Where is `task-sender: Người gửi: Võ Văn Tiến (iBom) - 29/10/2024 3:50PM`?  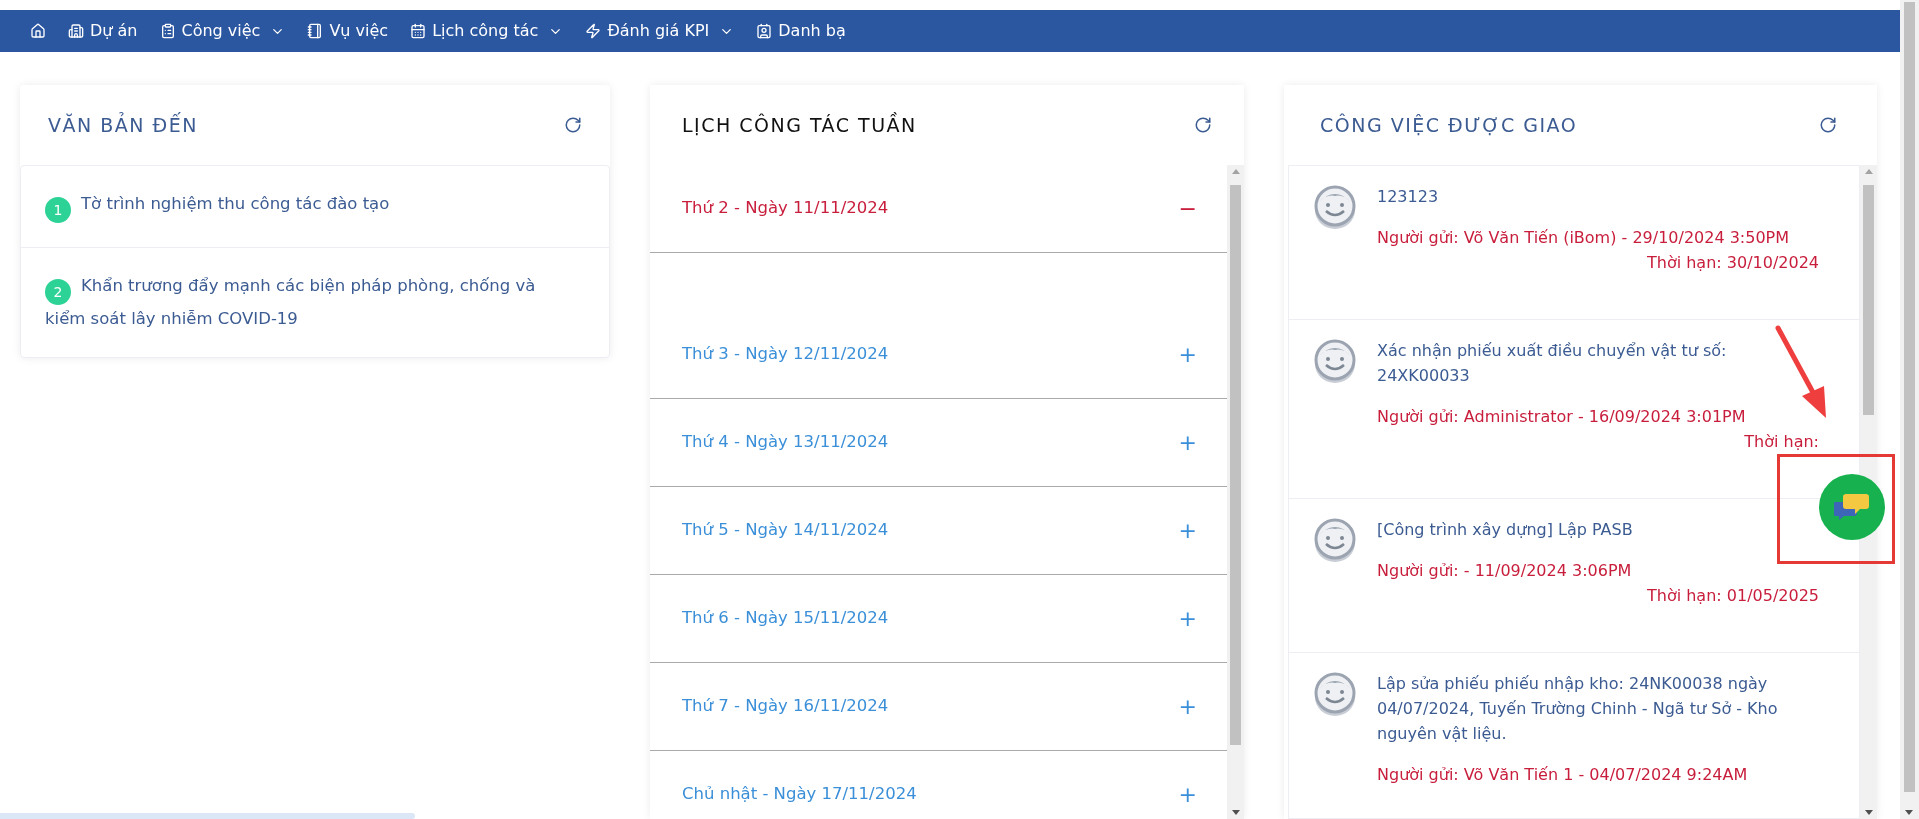 task-sender: Người gửi: Võ Văn Tiến (iBom) - 29/10/2024 3:50PM is located at coordinates (1584, 238).